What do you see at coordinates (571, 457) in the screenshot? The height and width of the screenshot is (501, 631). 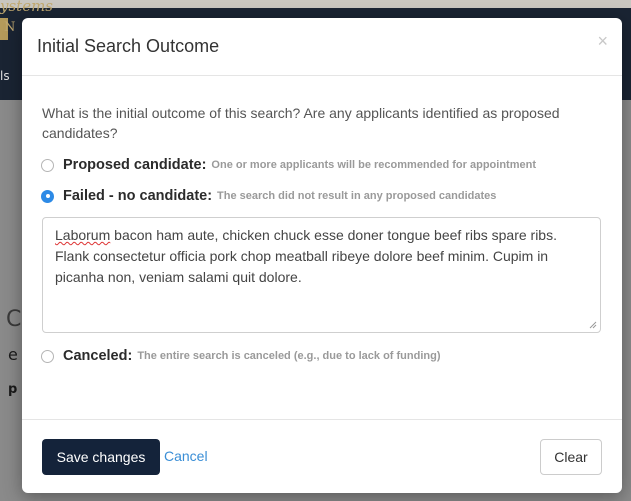 I see `clear-button: Clear` at bounding box center [571, 457].